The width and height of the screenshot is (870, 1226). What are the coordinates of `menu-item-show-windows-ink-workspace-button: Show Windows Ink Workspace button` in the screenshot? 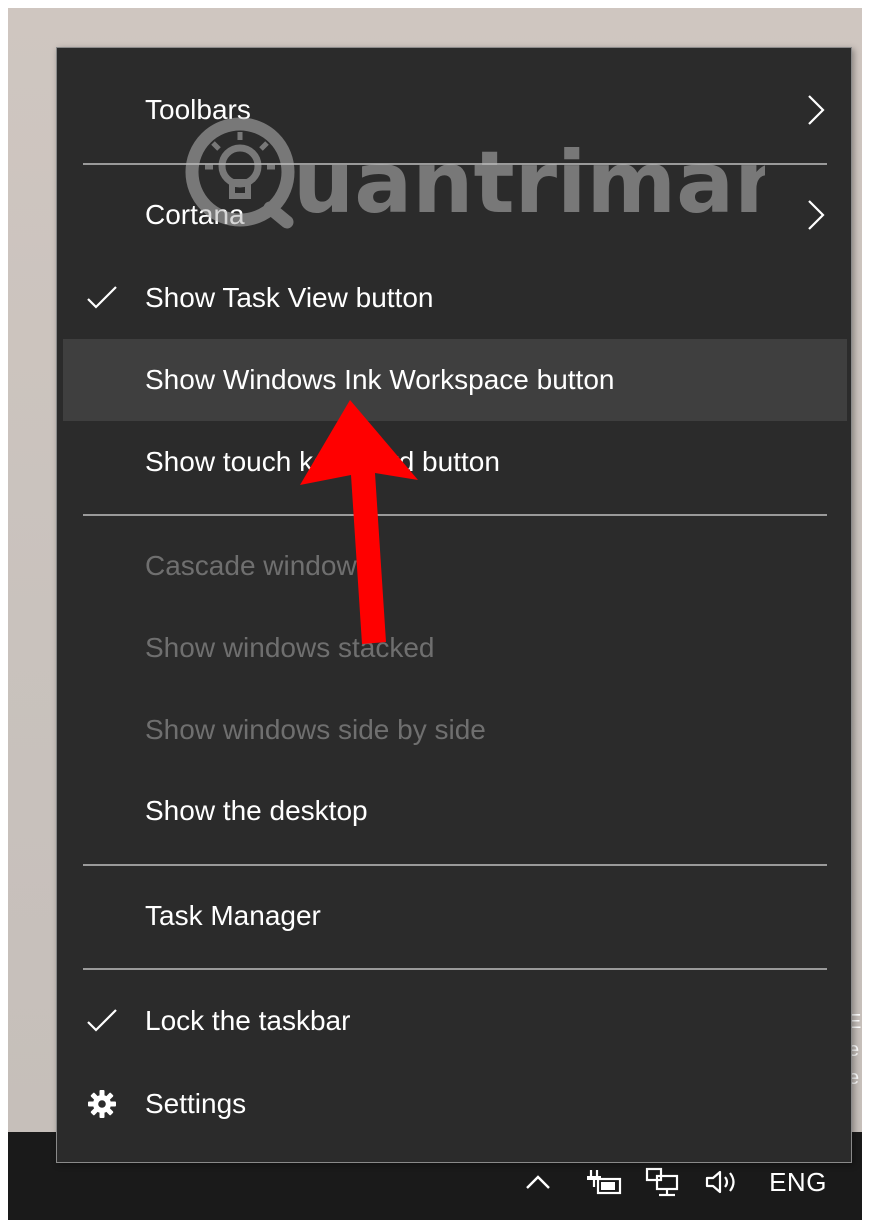 It's located at (455, 380).